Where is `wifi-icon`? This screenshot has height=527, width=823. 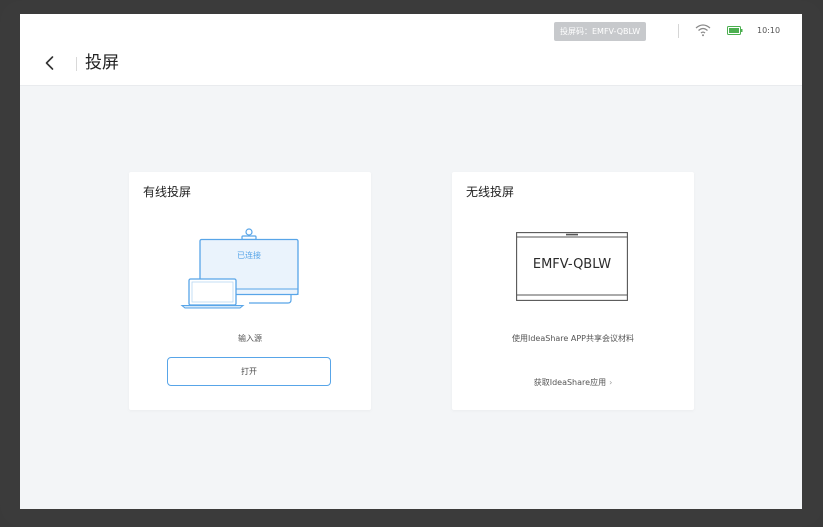 wifi-icon is located at coordinates (703, 30).